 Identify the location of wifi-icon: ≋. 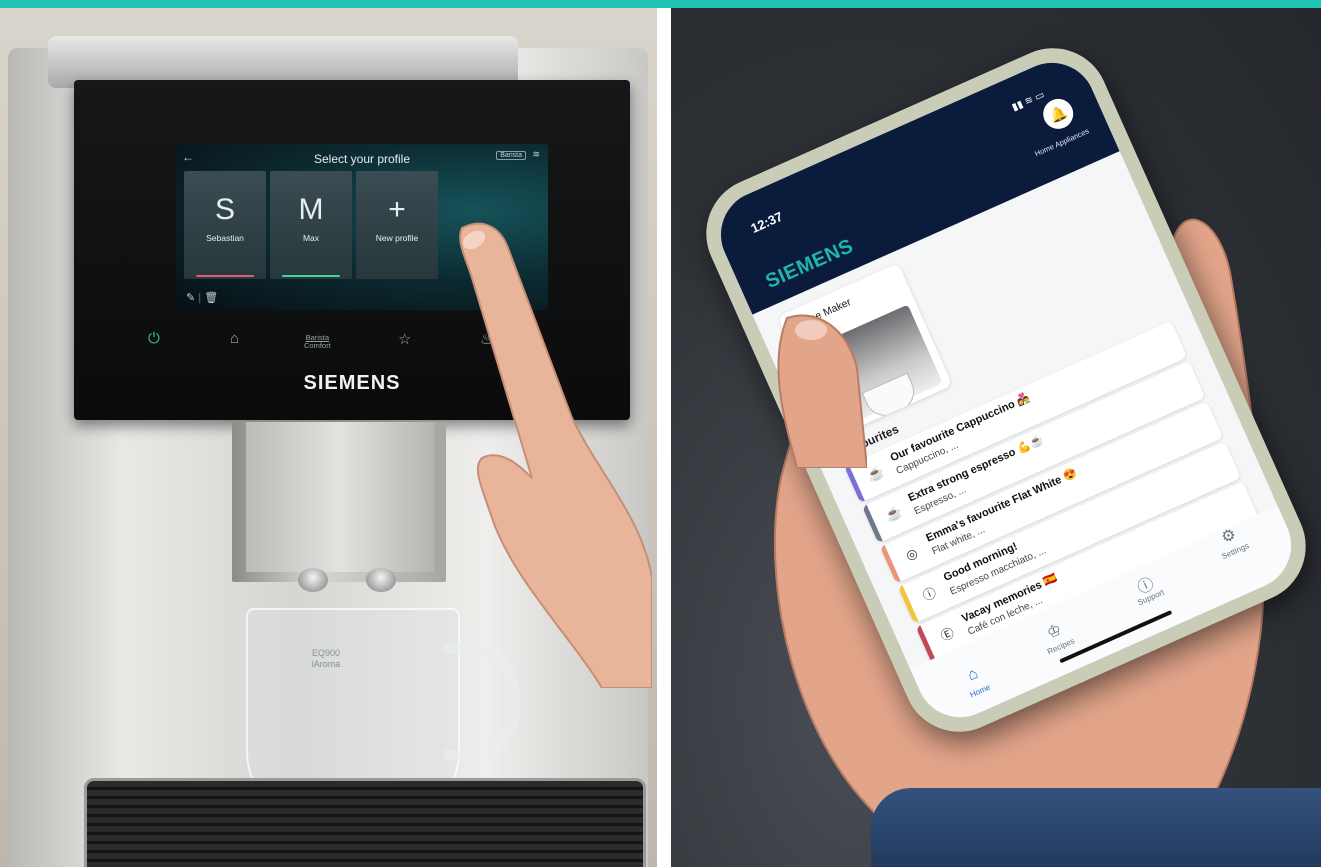
(536, 154).